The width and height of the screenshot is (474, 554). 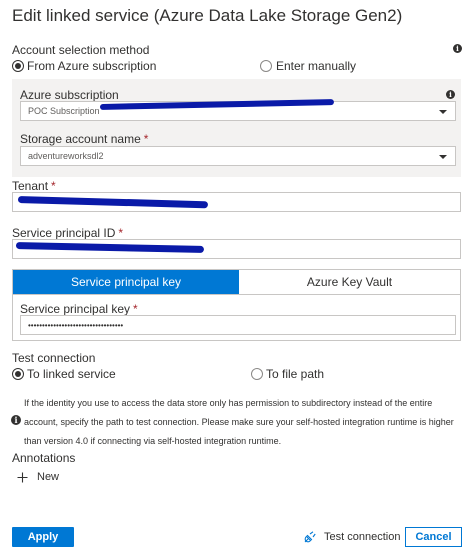 What do you see at coordinates (18, 374) in the screenshot?
I see `radio-to-linked-service` at bounding box center [18, 374].